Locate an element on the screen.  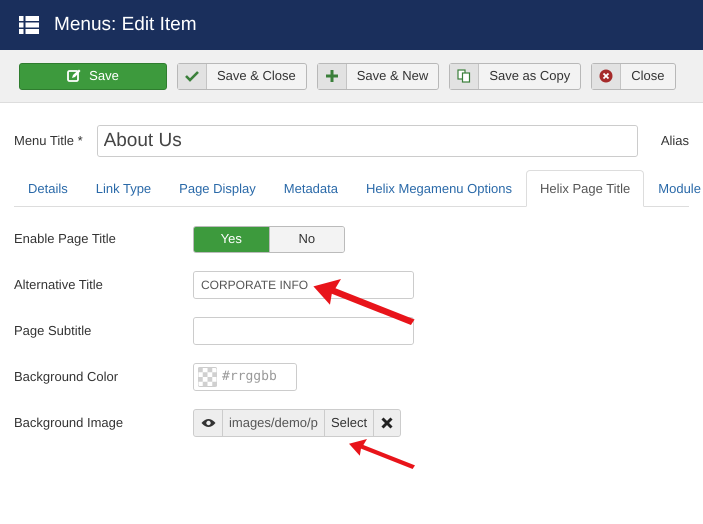
toggle-option: No is located at coordinates (306, 239).